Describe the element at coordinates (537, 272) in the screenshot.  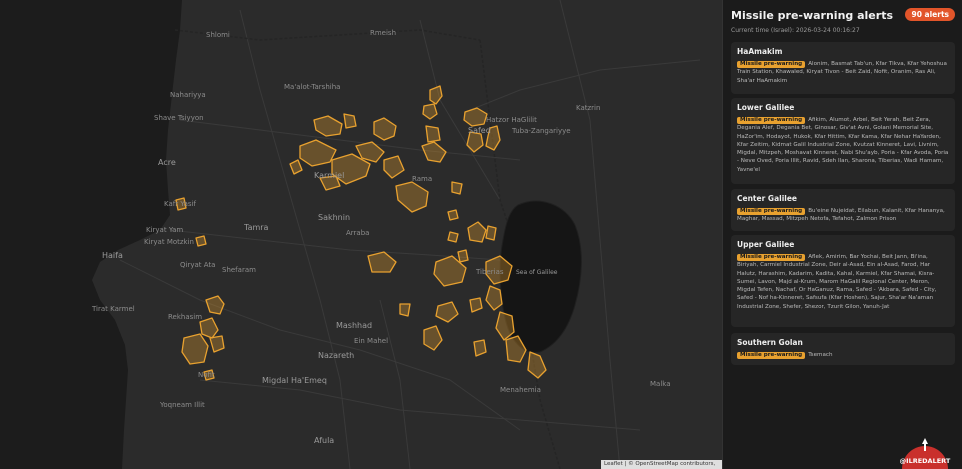
I see `label-sea-of-galilee: Sea of Galilee` at that location.